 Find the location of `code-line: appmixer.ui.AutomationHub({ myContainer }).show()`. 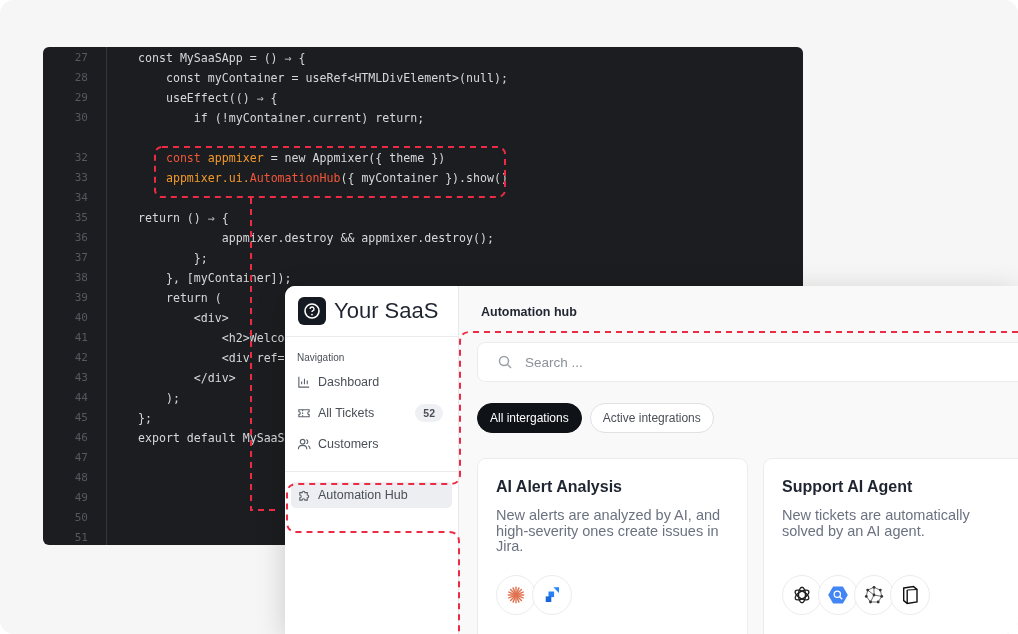

code-line: appmixer.ui.AutomationHub({ myContainer }).show() is located at coordinates (336, 178).